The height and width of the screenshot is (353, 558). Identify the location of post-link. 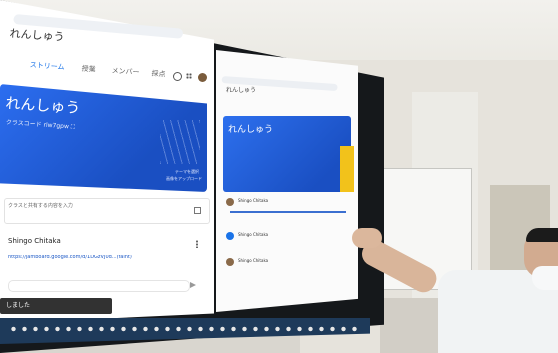
(288, 212).